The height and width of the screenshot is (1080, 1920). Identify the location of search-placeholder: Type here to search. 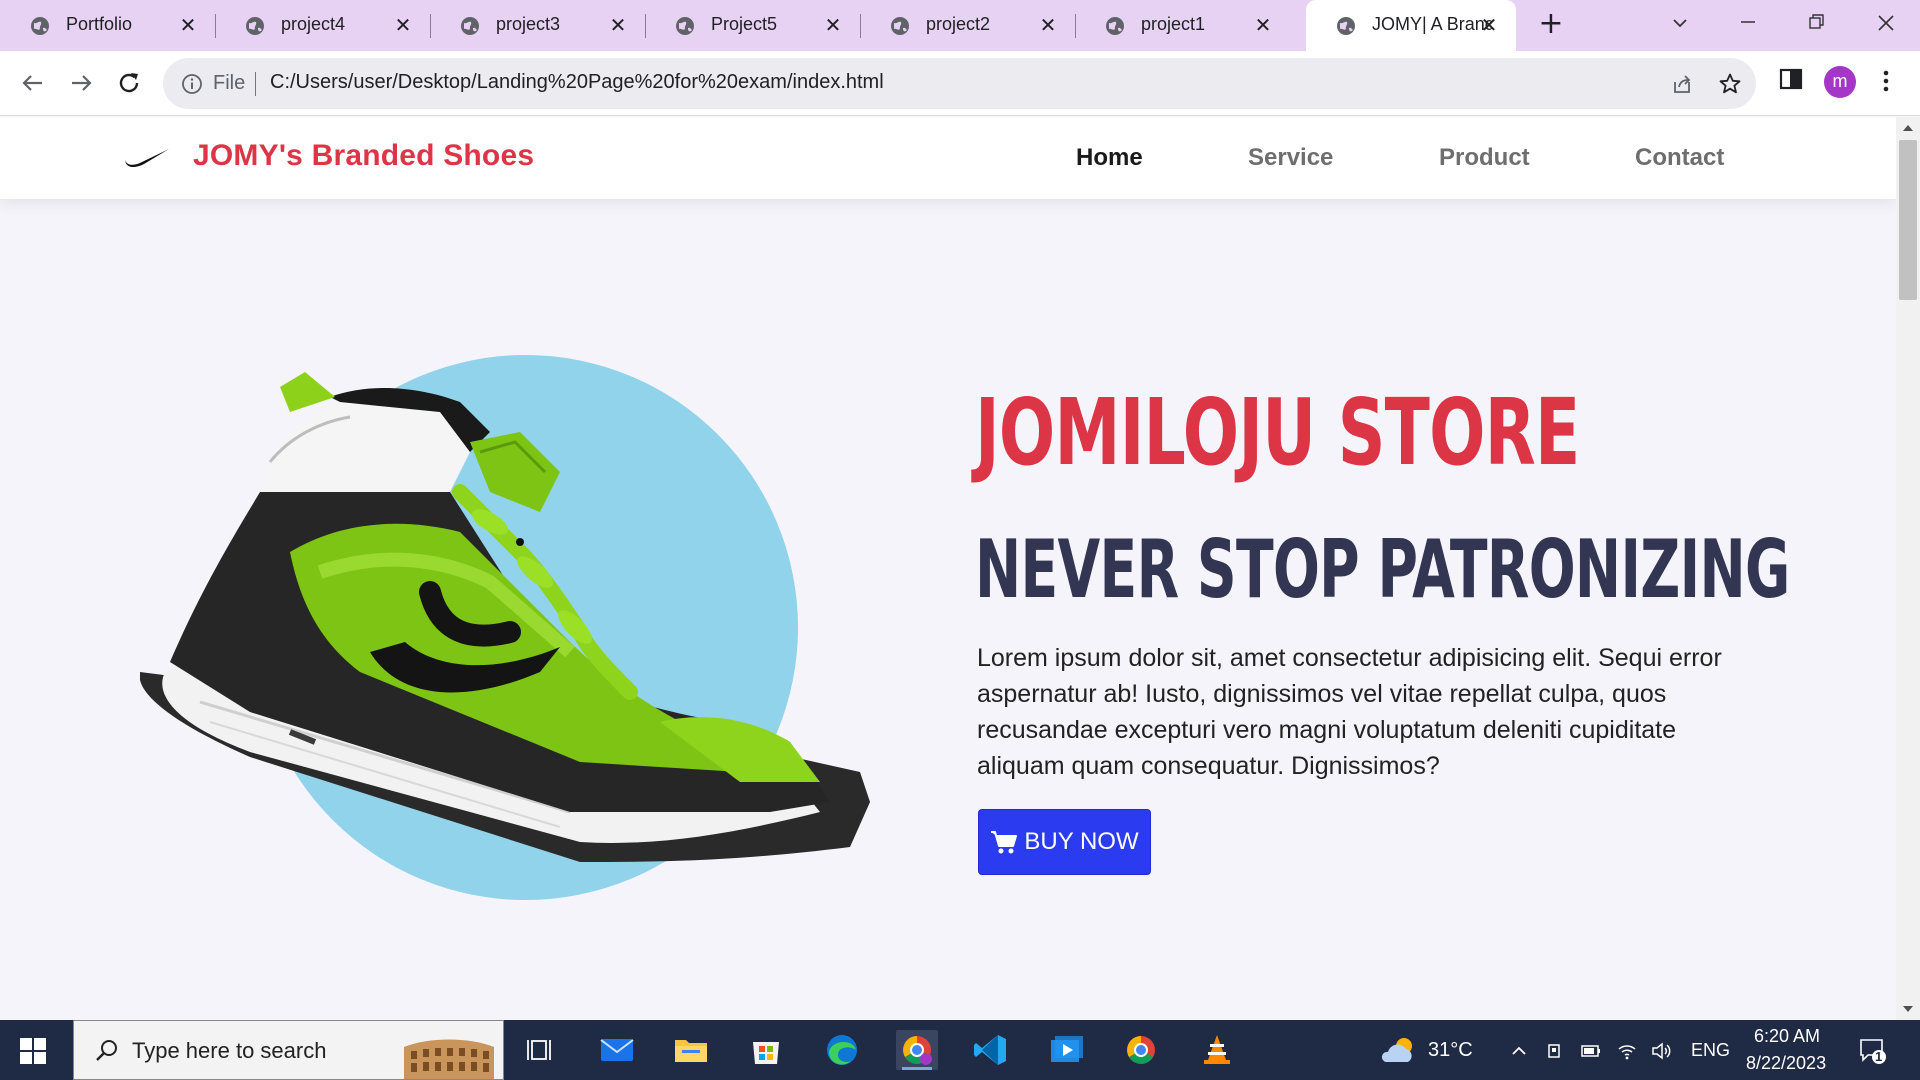
(229, 1050).